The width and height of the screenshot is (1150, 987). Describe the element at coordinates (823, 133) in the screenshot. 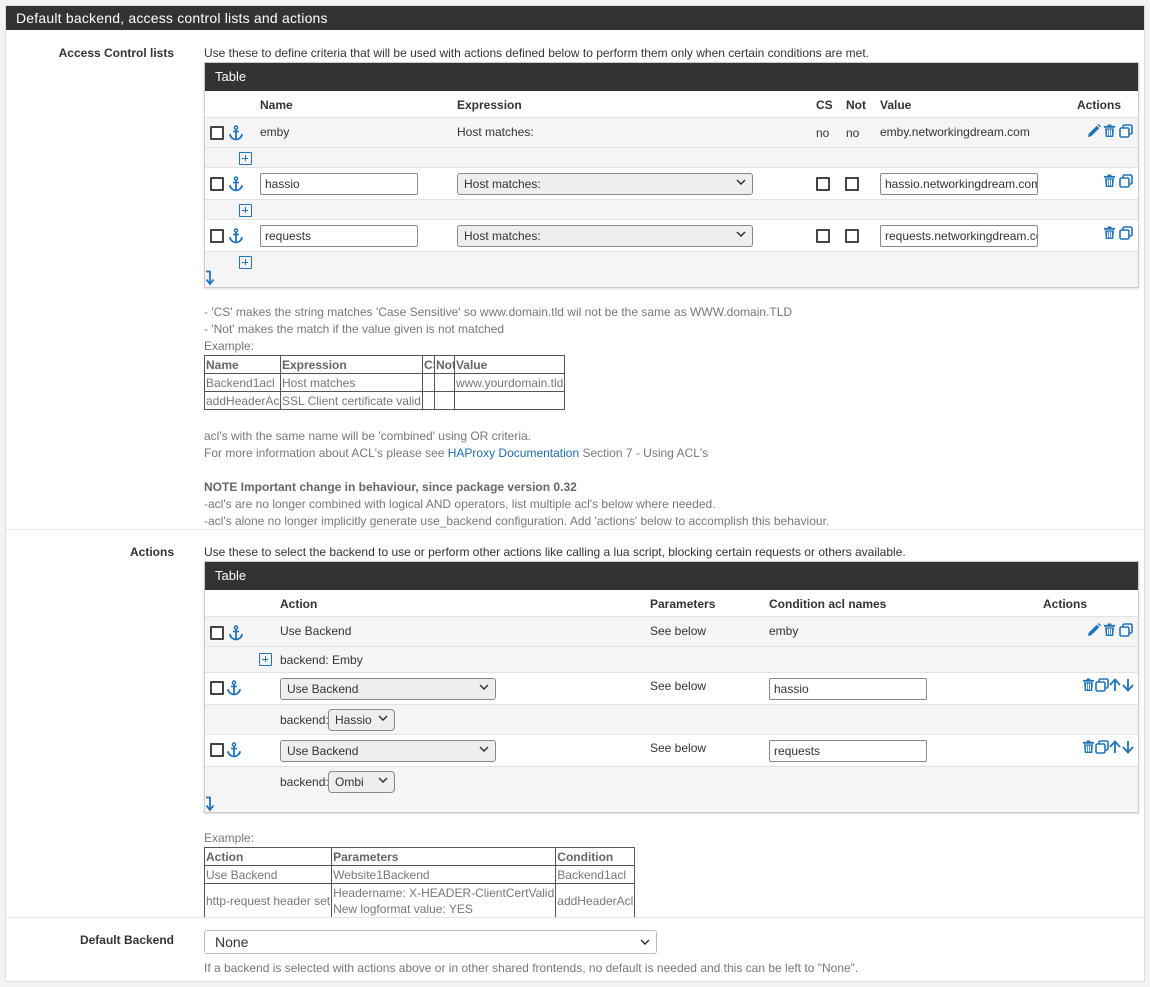

I see `acl-row-cs: no` at that location.